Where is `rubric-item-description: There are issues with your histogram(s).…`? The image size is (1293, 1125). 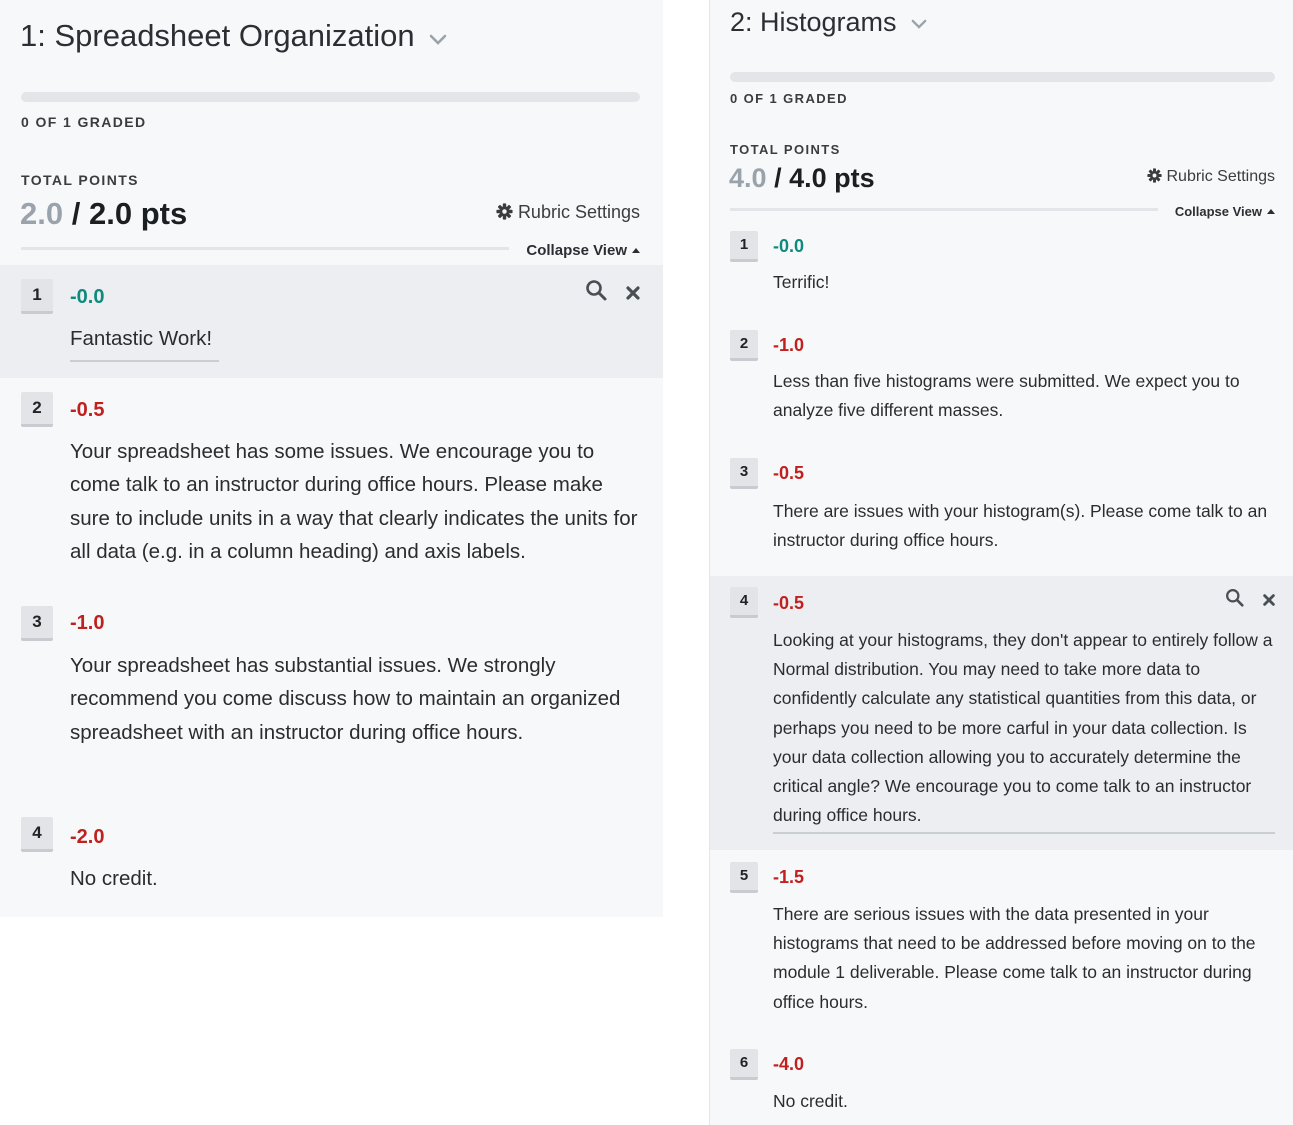 rubric-item-description: There are issues with your histogram(s).… is located at coordinates (1020, 526).